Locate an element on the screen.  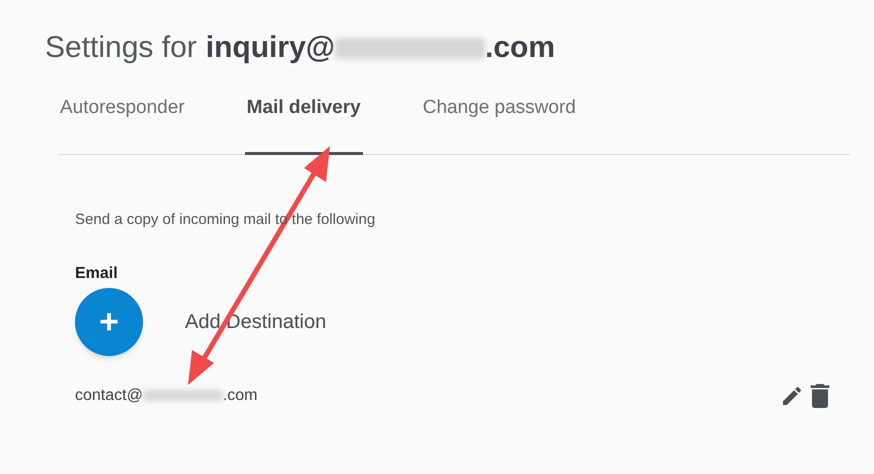
page-title: Settings for is located at coordinates (121, 48).